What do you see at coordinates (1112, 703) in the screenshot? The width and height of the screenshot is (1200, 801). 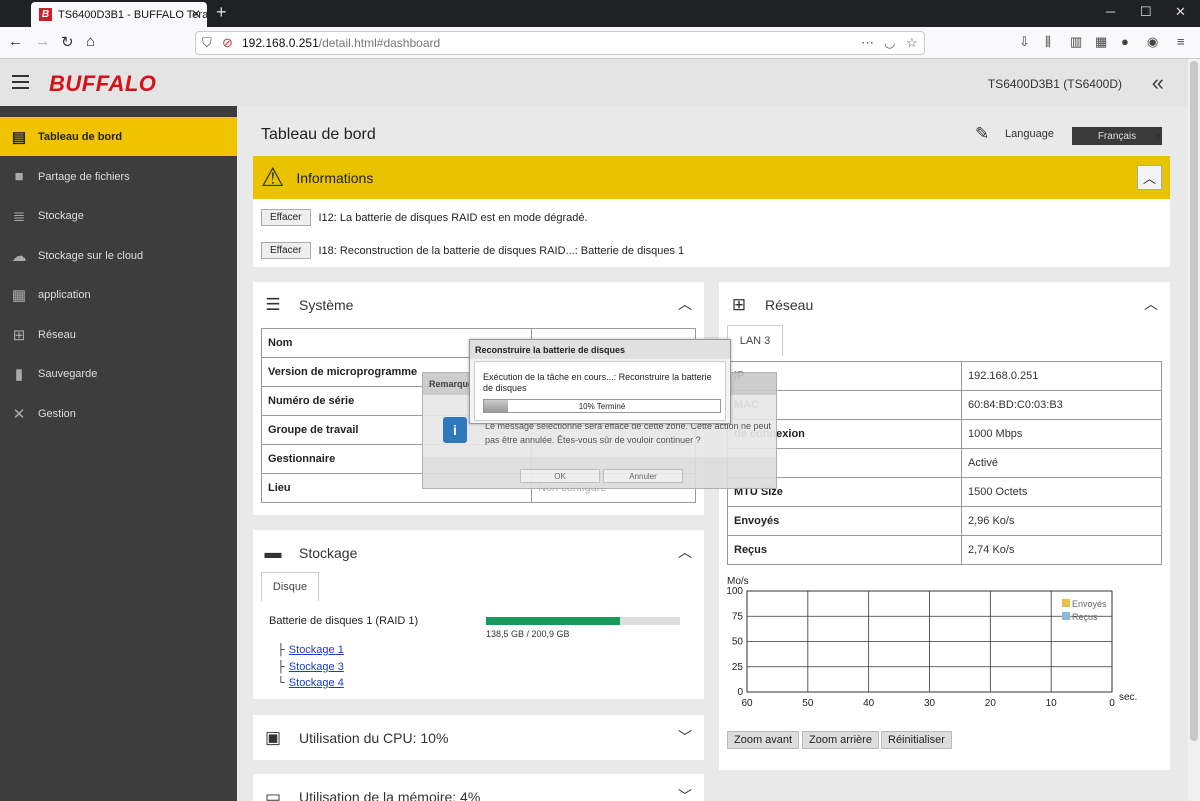 I see `chart-x-tick-label: 0` at bounding box center [1112, 703].